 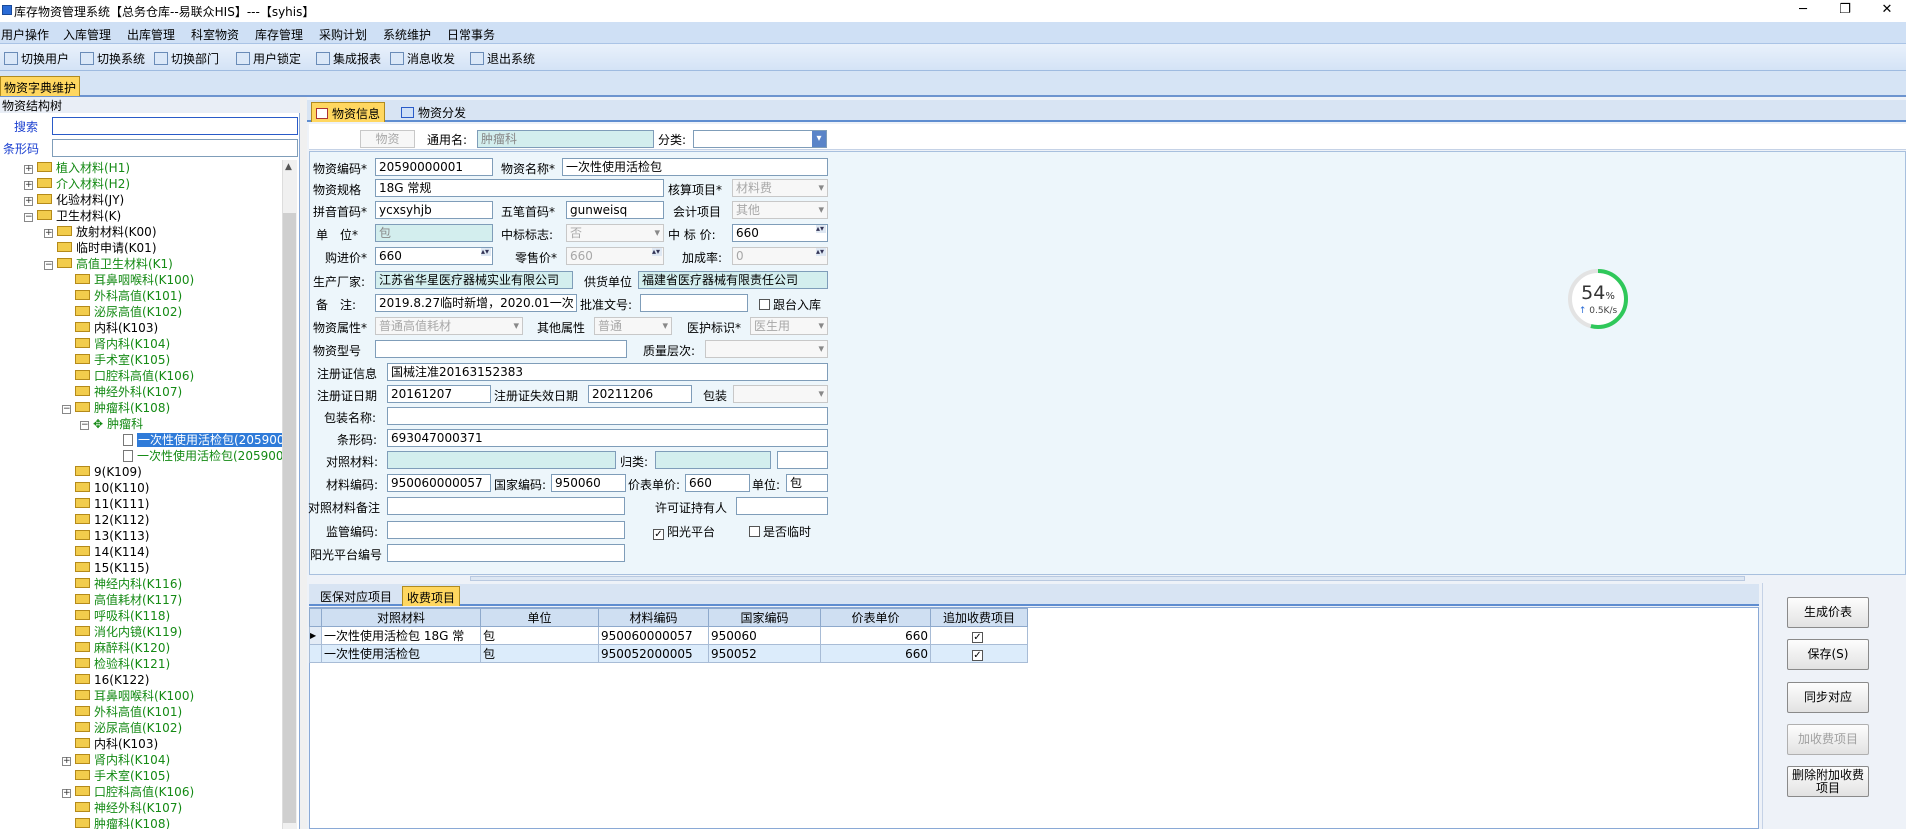 I want to click on supplier-input: 福建省医疗器械有限责任公司, so click(x=733, y=280).